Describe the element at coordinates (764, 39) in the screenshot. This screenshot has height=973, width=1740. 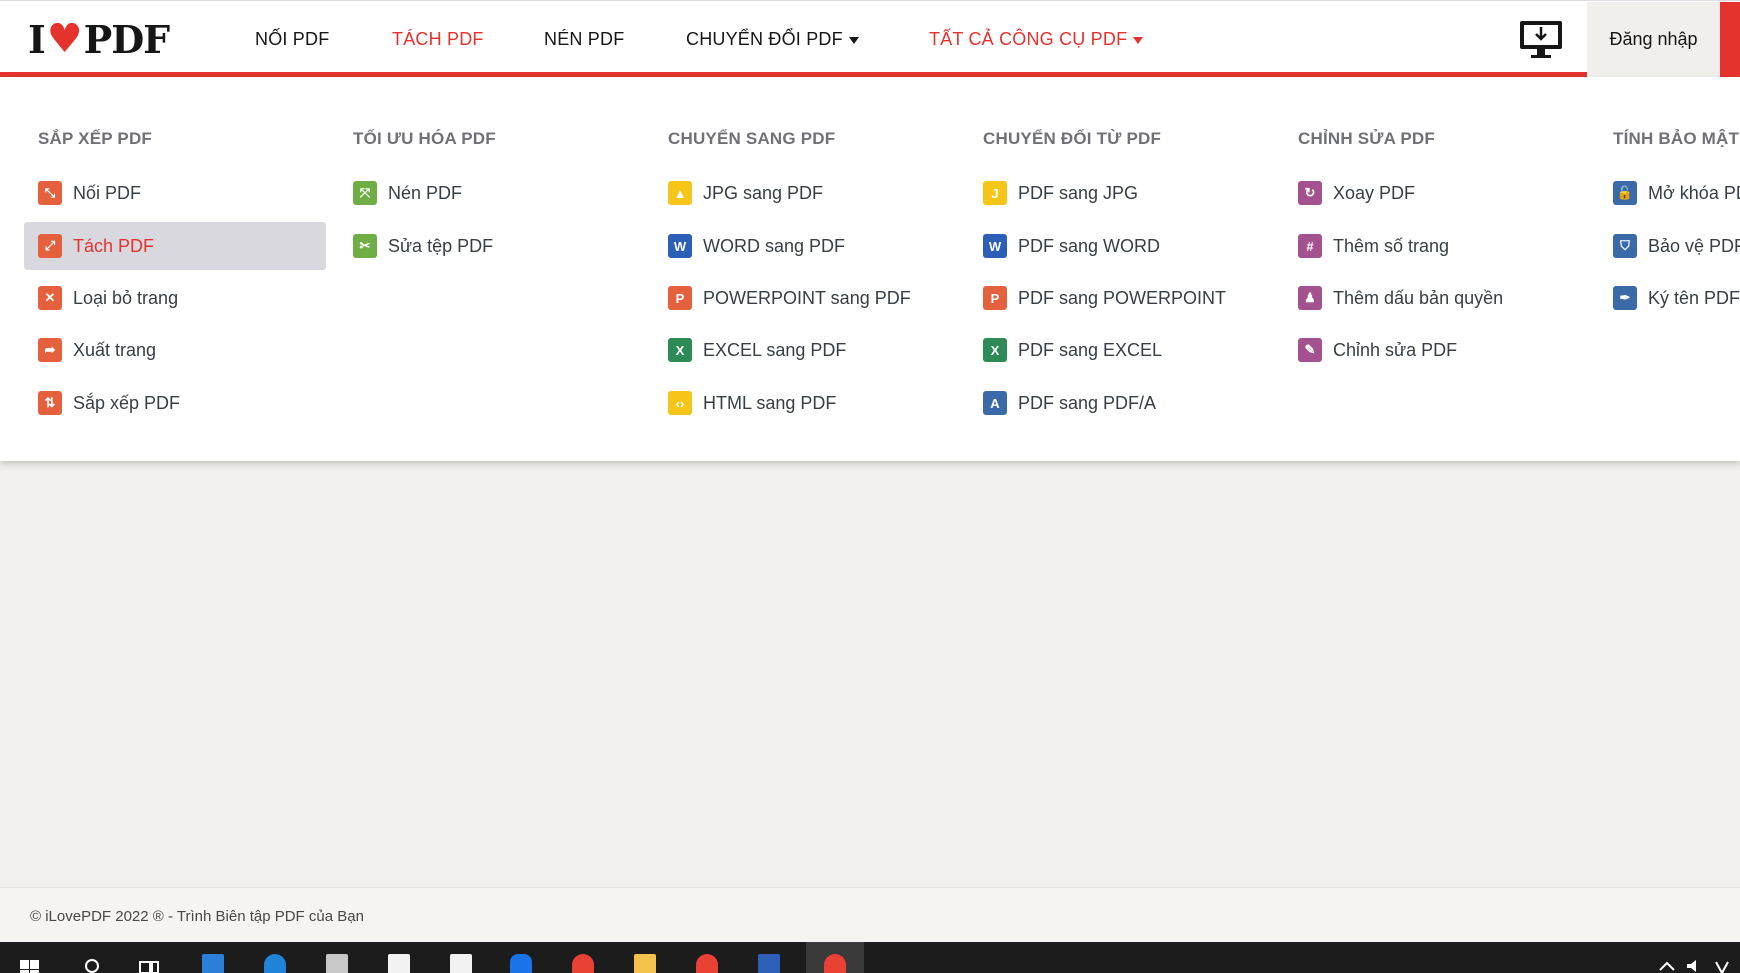
I see `nav-convert-label: CHUYỂN ĐỔI PDF` at that location.